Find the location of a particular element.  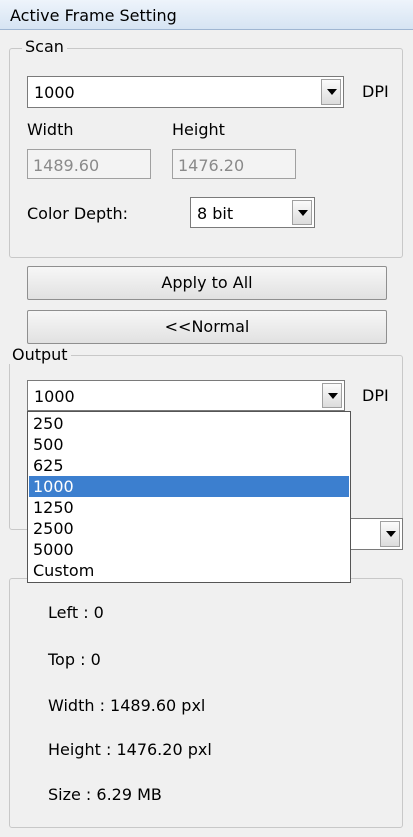

info-size: Size : 6.29 MB is located at coordinates (105, 794).